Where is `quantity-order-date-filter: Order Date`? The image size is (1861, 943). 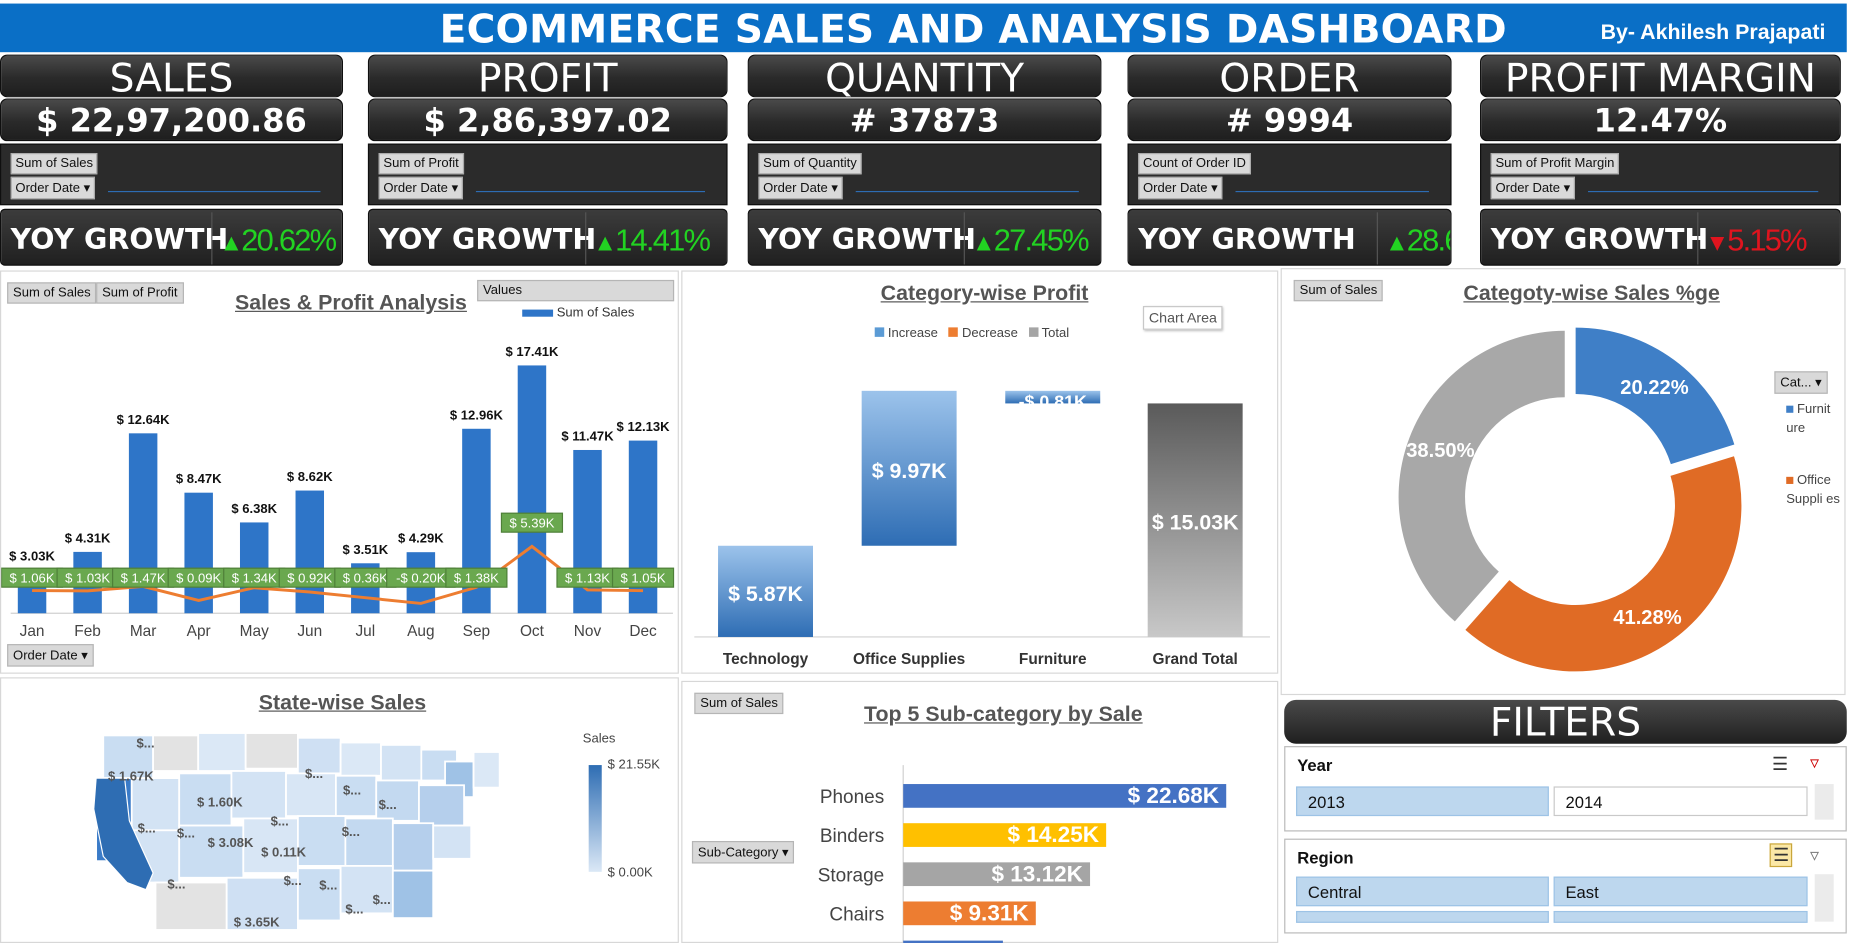
quantity-order-date-filter: Order Date is located at coordinates (800, 188).